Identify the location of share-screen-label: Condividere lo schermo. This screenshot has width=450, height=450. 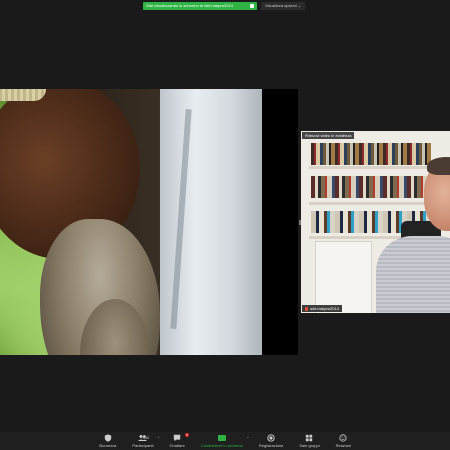
(221, 445).